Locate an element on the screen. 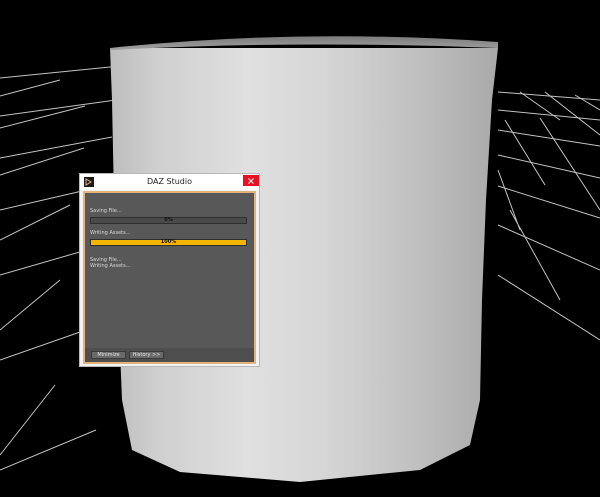  saving-file-progress-text: 0% is located at coordinates (168, 220).